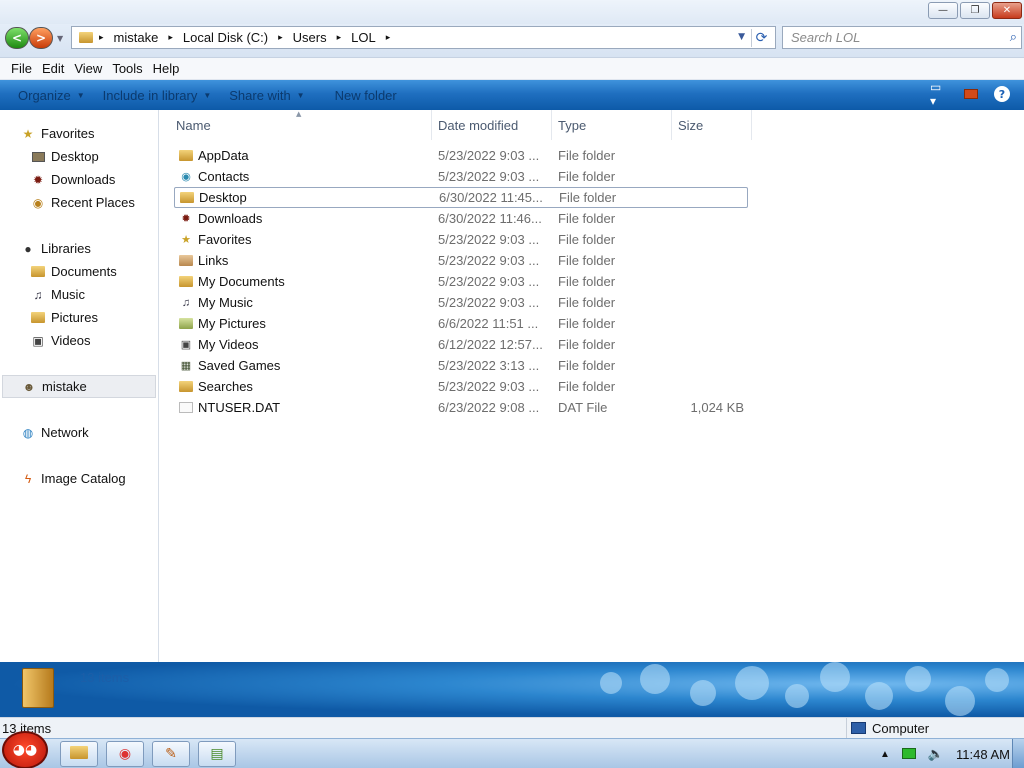 Image resolution: width=1024 pixels, height=768 pixels. I want to click on search-input, so click(891, 37).